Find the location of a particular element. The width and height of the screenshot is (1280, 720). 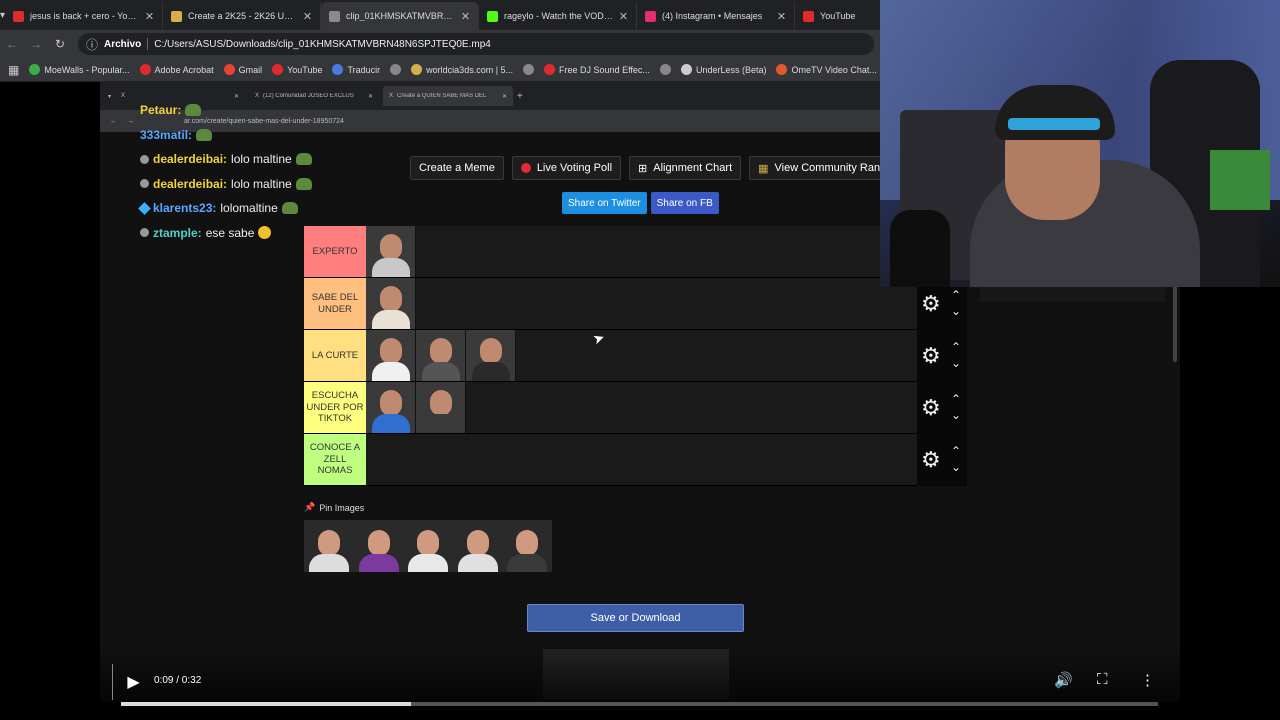

share-fb-button: Share on FB is located at coordinates (684, 203).